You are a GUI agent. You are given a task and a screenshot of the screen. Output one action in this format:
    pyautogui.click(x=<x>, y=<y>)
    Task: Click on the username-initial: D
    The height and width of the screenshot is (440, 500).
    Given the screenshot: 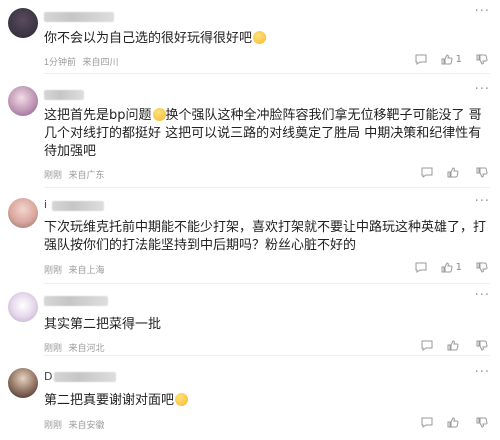 What is the action you would take?
    pyautogui.click(x=48, y=376)
    